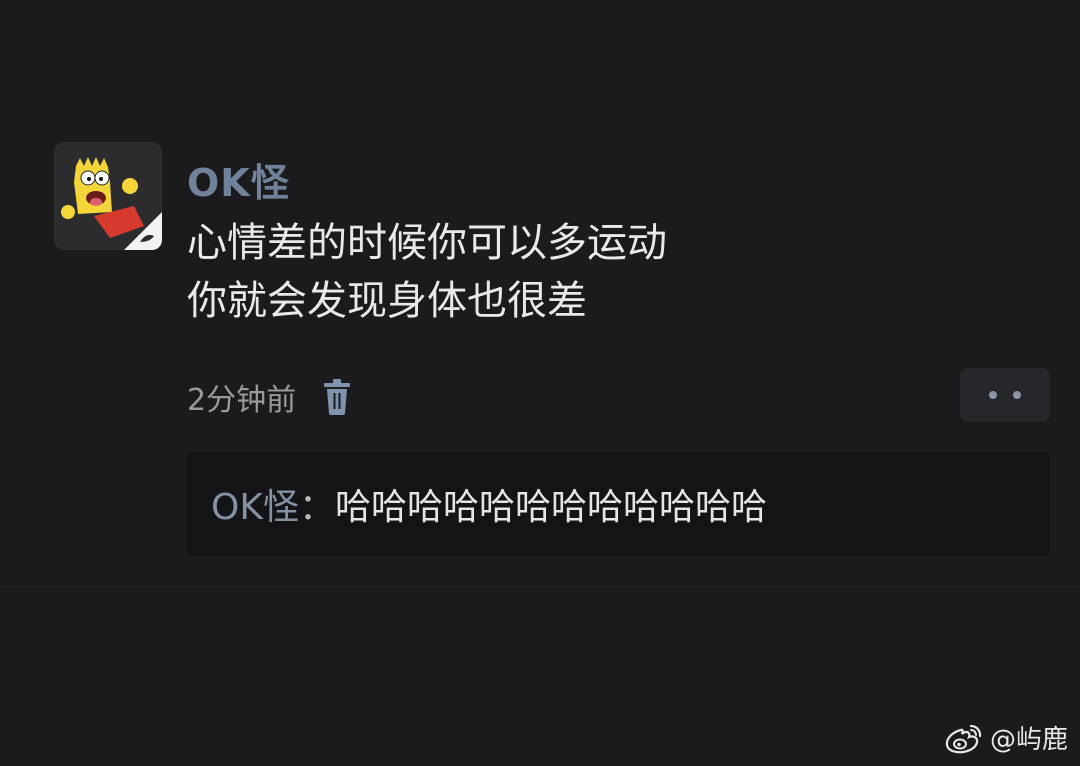 This screenshot has height=766, width=1080. What do you see at coordinates (387, 301) in the screenshot?
I see `comment-line-2: 你就会发现身体也很差` at bounding box center [387, 301].